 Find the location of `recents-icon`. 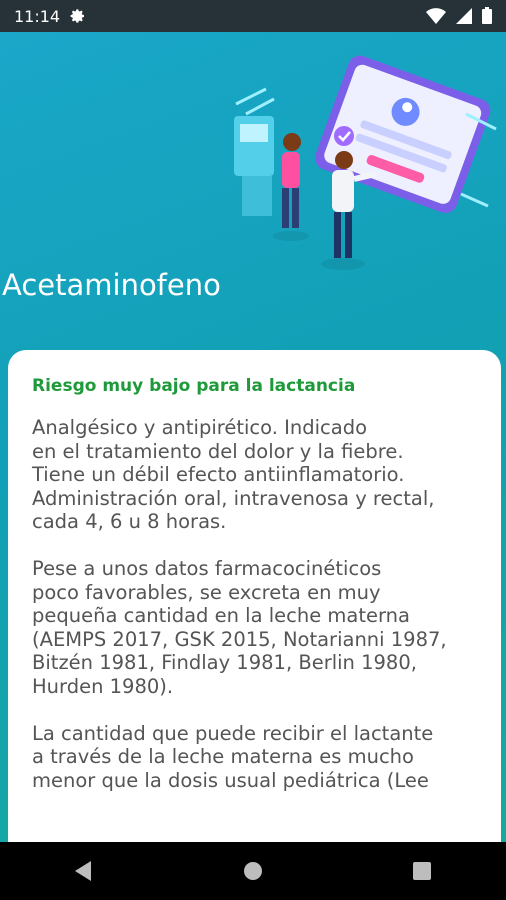

recents-icon is located at coordinates (421, 871).